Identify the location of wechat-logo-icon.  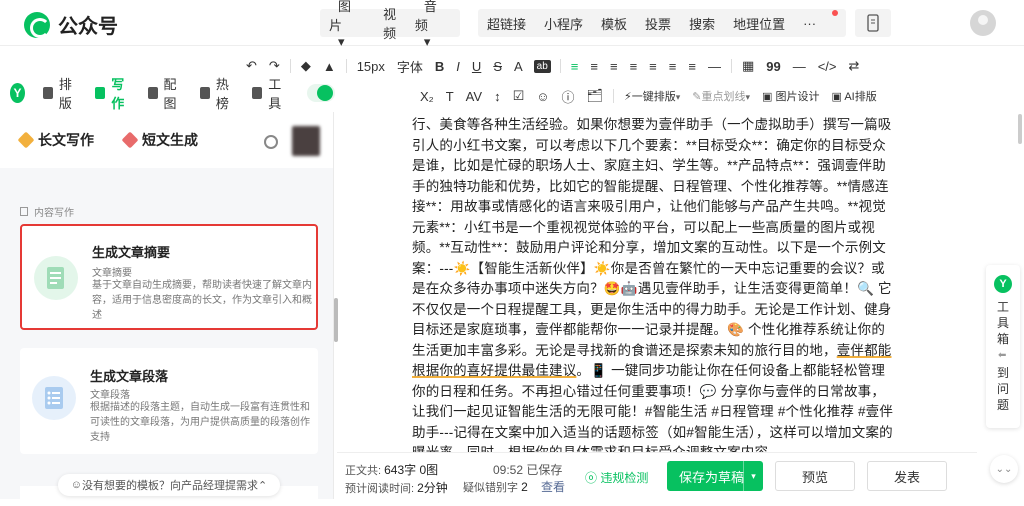
(37, 24).